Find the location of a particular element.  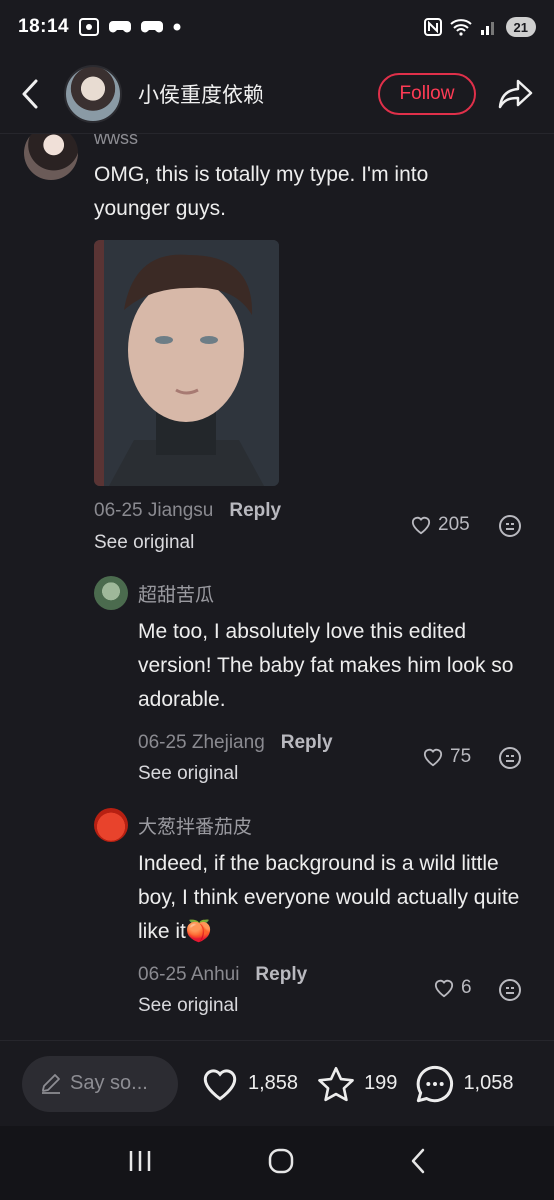

emoji-sticker: 🍑 is located at coordinates (199, 931).